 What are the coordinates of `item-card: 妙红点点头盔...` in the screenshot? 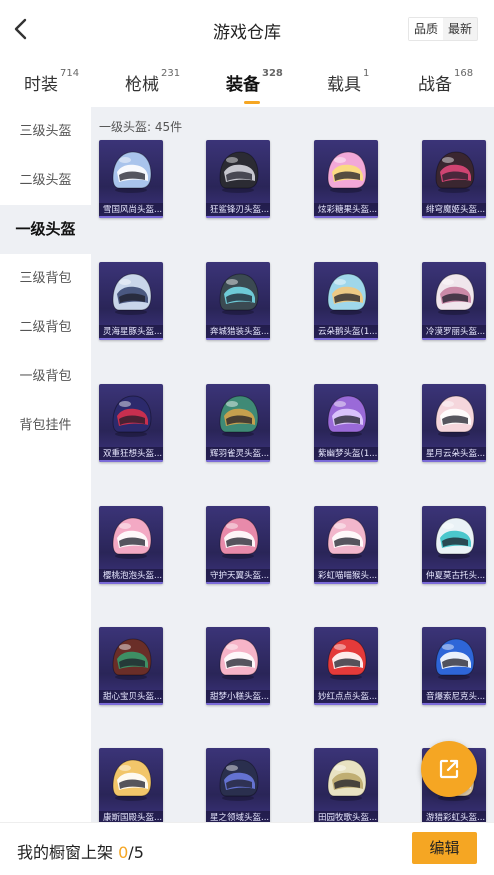 It's located at (346, 666).